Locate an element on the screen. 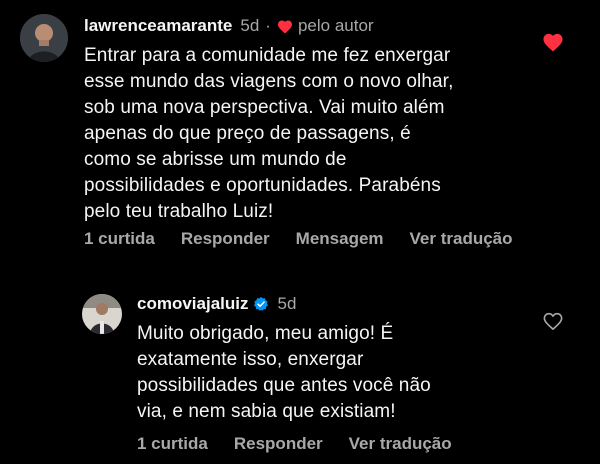 Image resolution: width=600 pixels, height=464 pixels. comment-actions: 1 curtida Responder Ver tradução is located at coordinates (307, 444).